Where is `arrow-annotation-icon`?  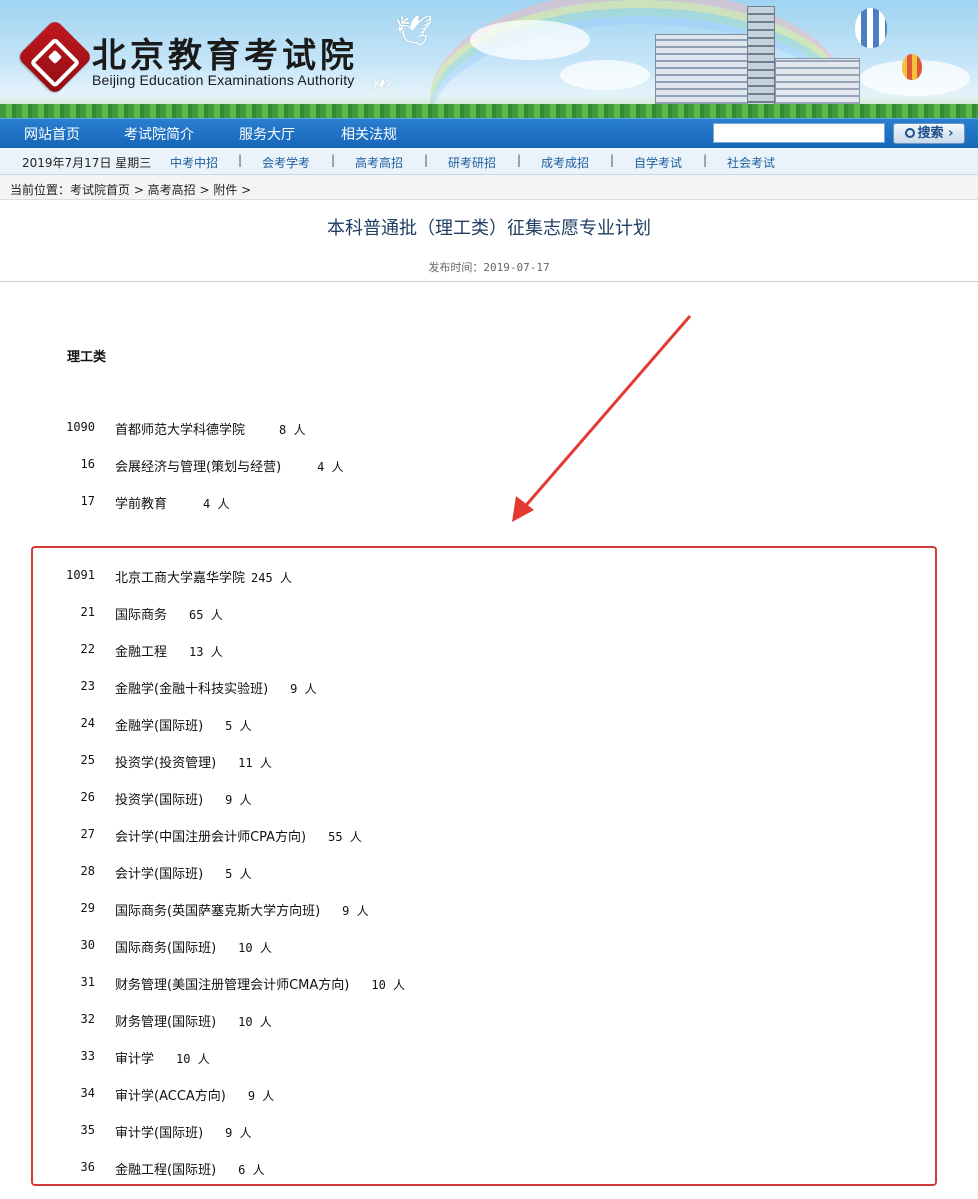 arrow-annotation-icon is located at coordinates (602, 418).